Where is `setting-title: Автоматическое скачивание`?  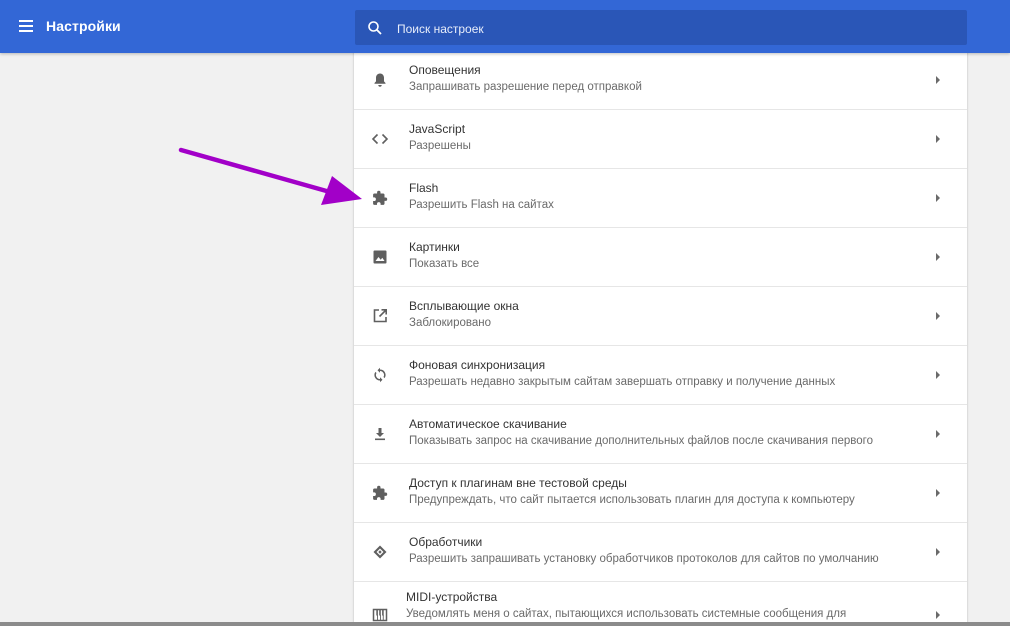
setting-title: Автоматическое скачивание is located at coordinates (488, 424).